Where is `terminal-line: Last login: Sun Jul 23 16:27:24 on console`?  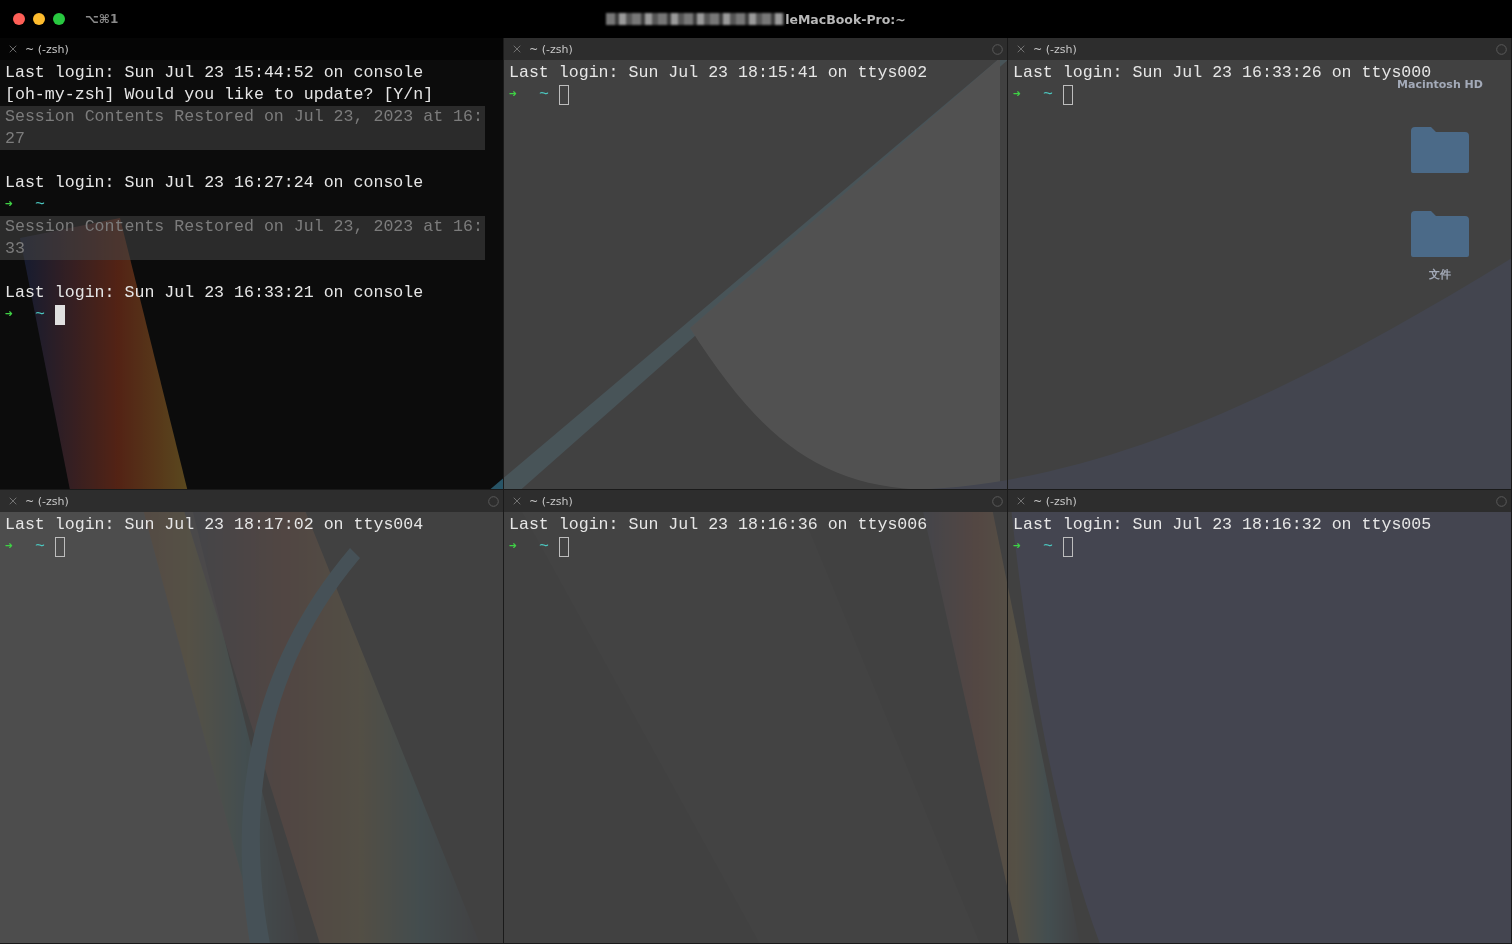 terminal-line: Last login: Sun Jul 23 16:27:24 on console is located at coordinates (215, 183).